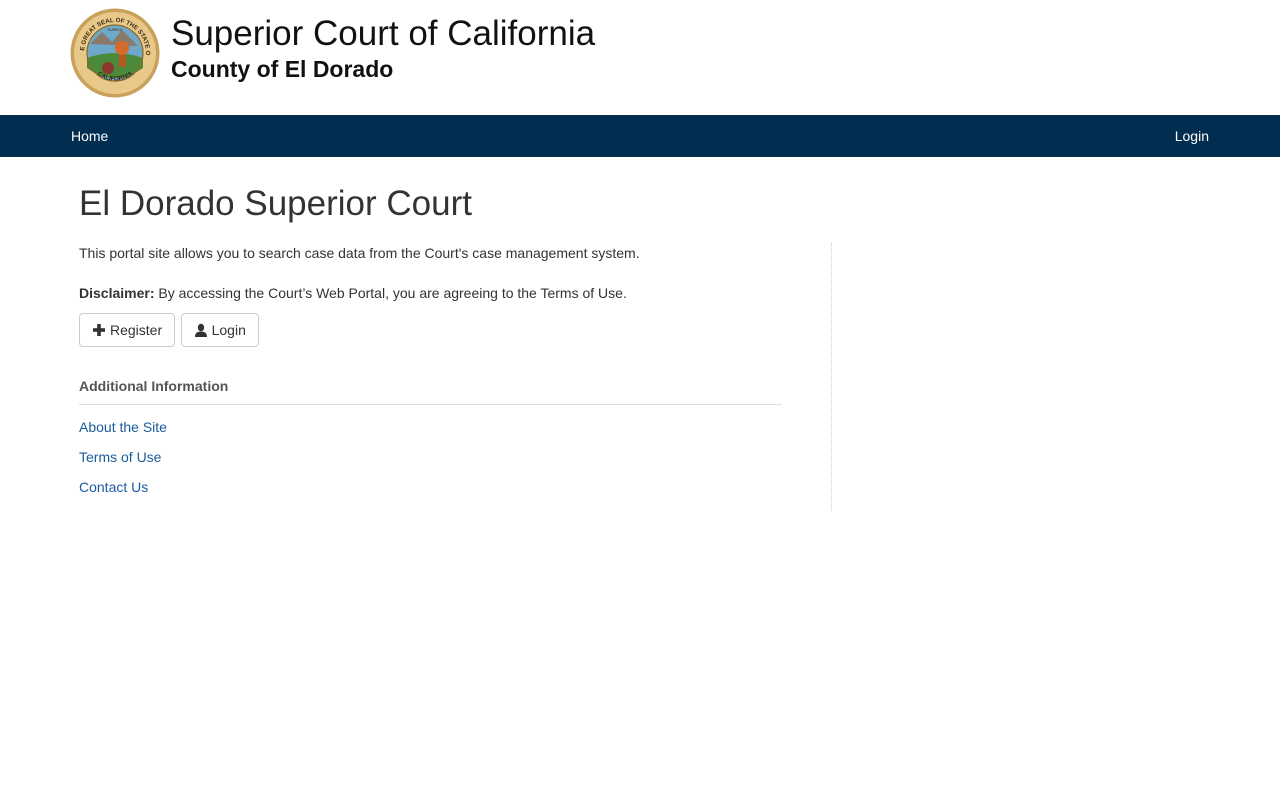 The image size is (1280, 800). I want to click on terms-of-use-link: Terms of Use, so click(120, 457).